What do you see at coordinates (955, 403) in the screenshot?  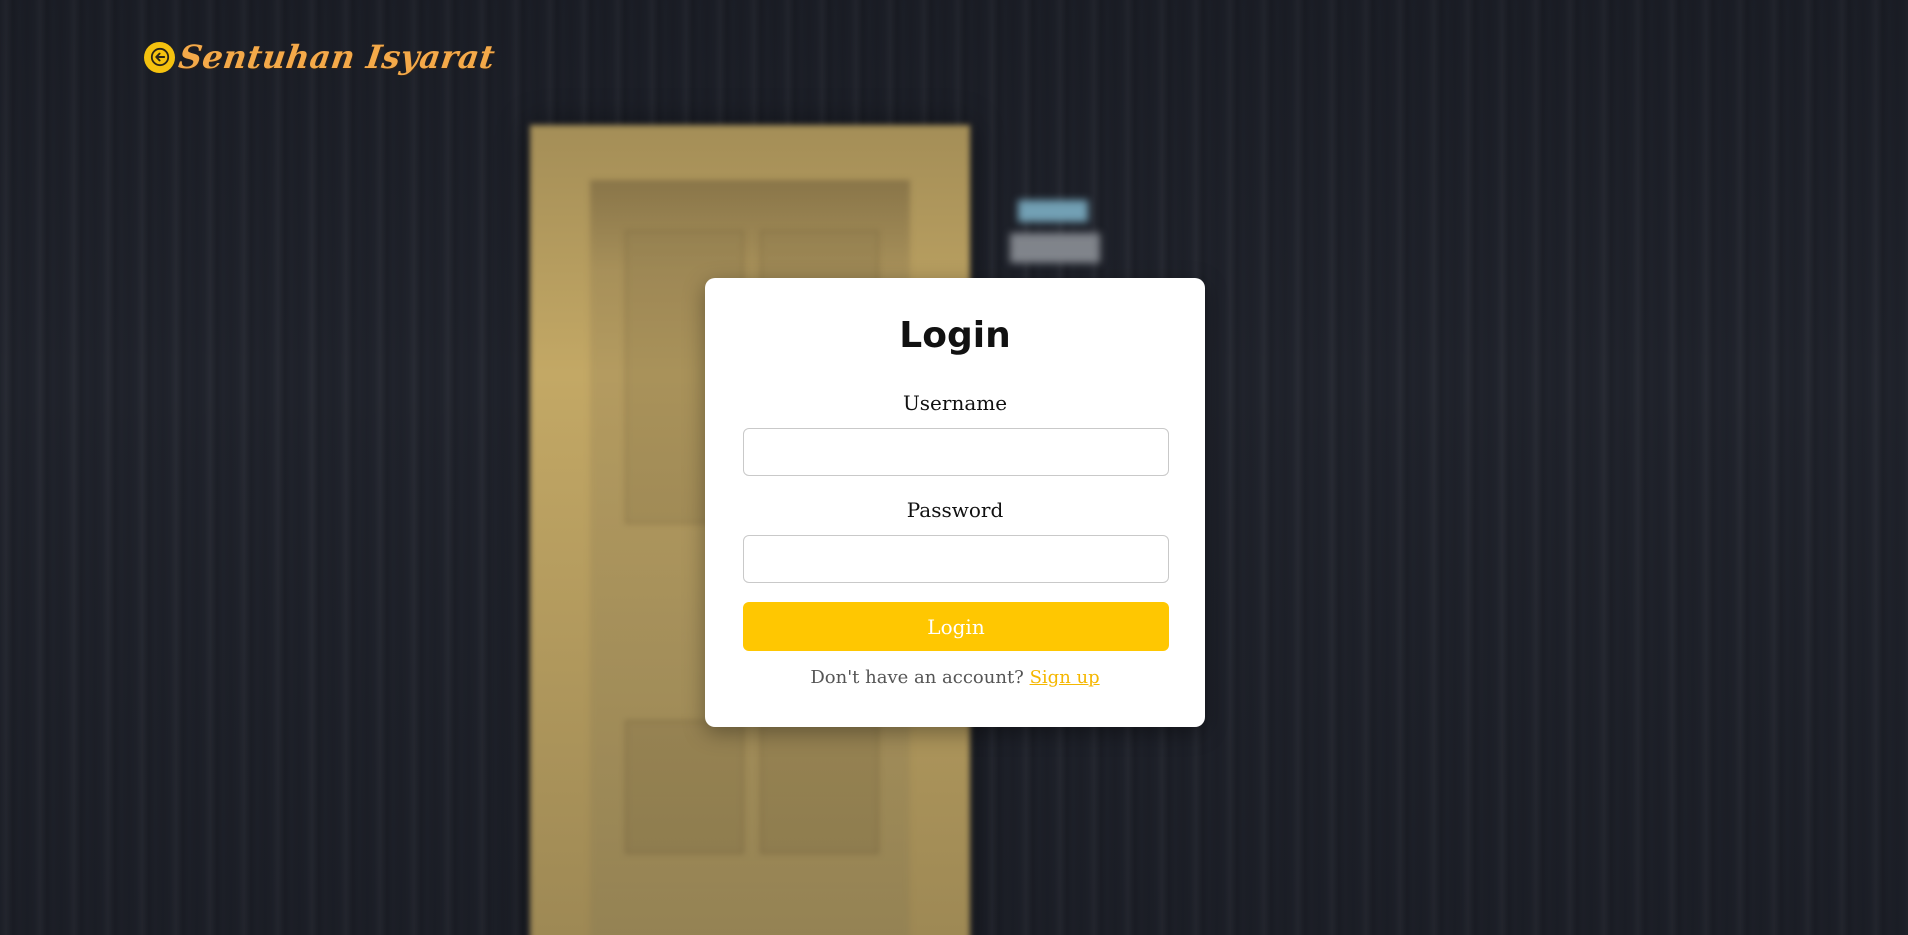 I see `username-label: Username` at bounding box center [955, 403].